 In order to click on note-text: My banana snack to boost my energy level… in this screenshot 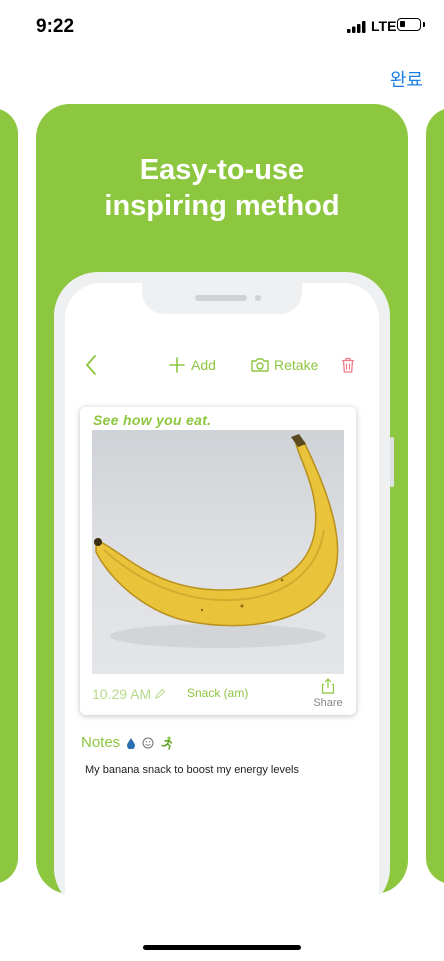, I will do `click(192, 770)`.